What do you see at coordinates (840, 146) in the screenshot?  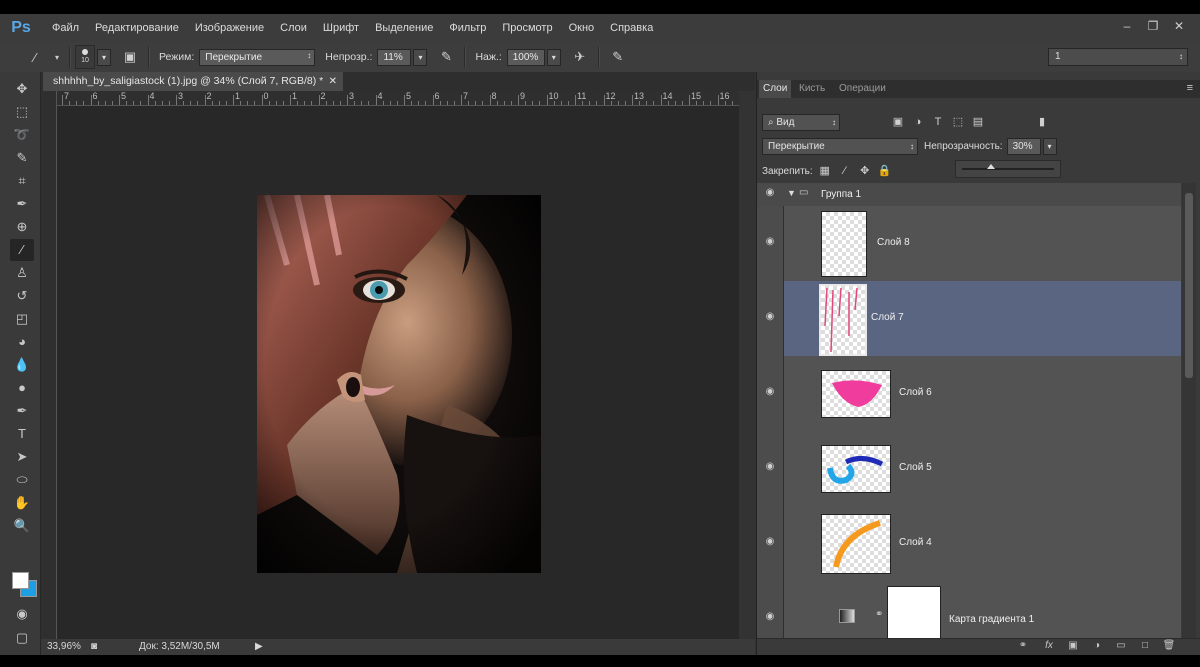 I see `blend-mode-select: Перекрытие ↕` at bounding box center [840, 146].